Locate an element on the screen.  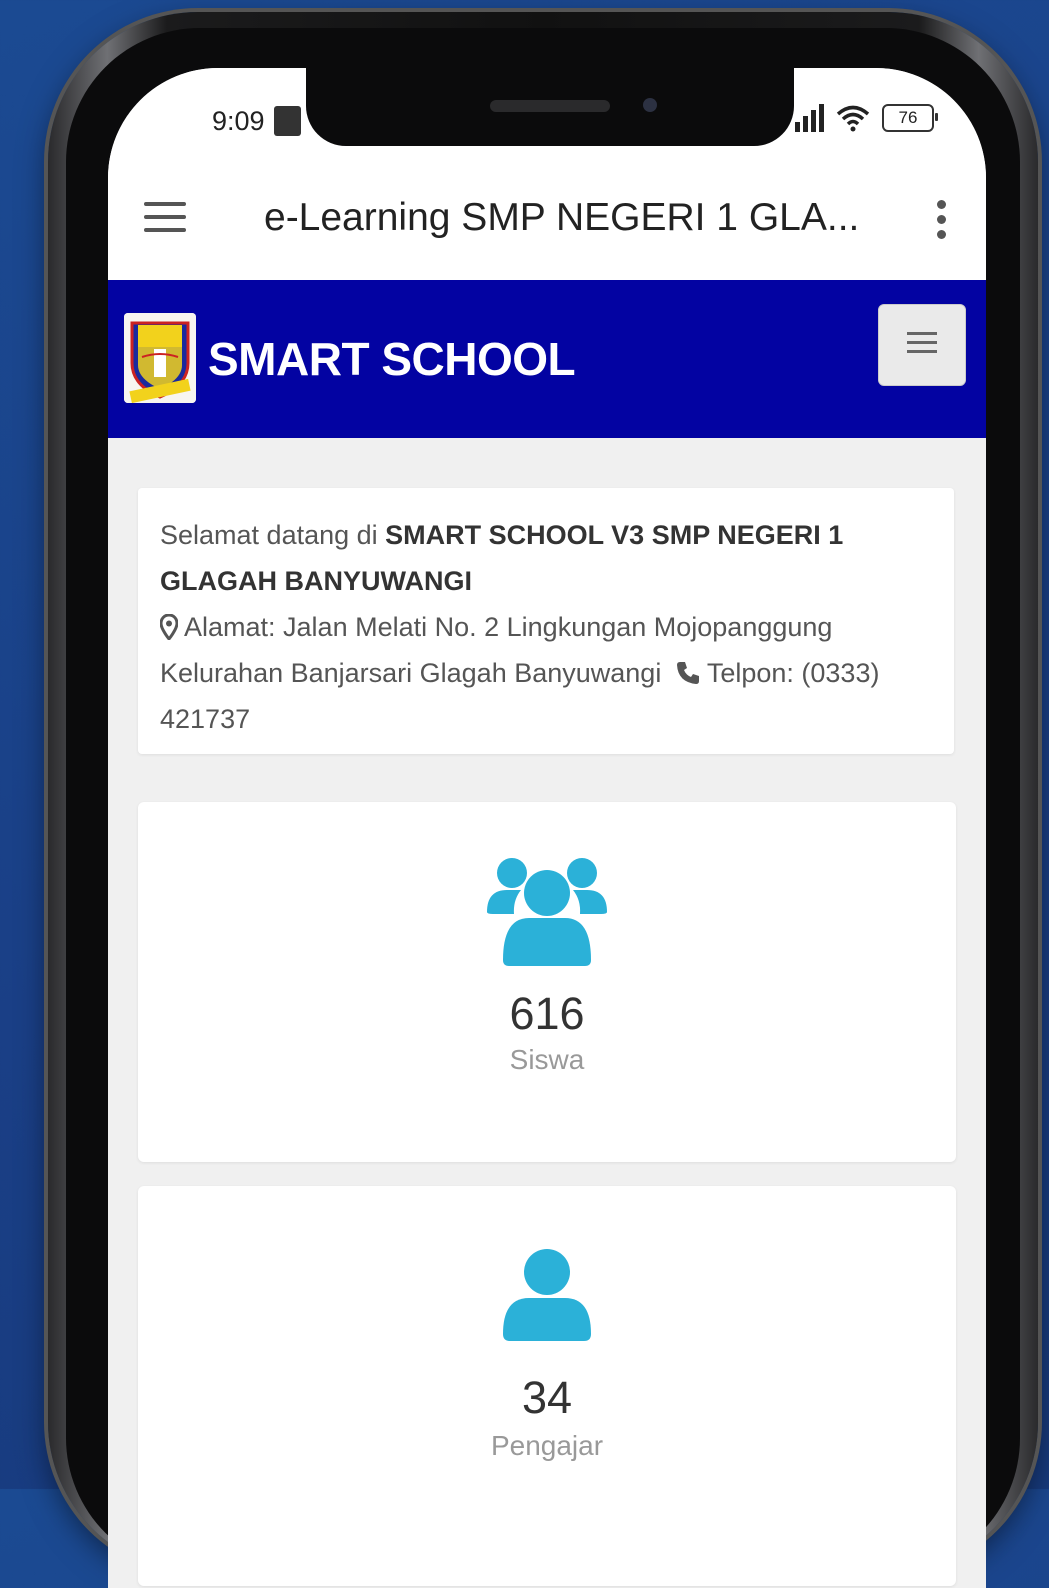
school-logo is located at coordinates (160, 358).